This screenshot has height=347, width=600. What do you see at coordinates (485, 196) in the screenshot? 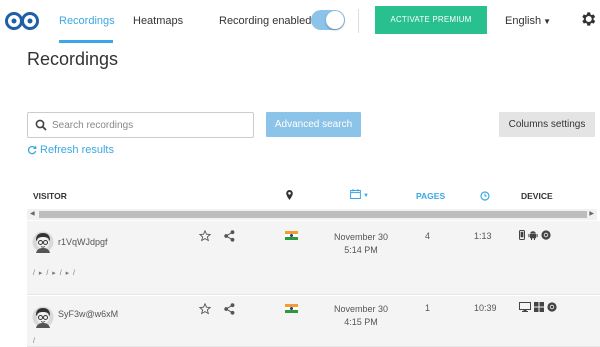
I see `clock-icon` at bounding box center [485, 196].